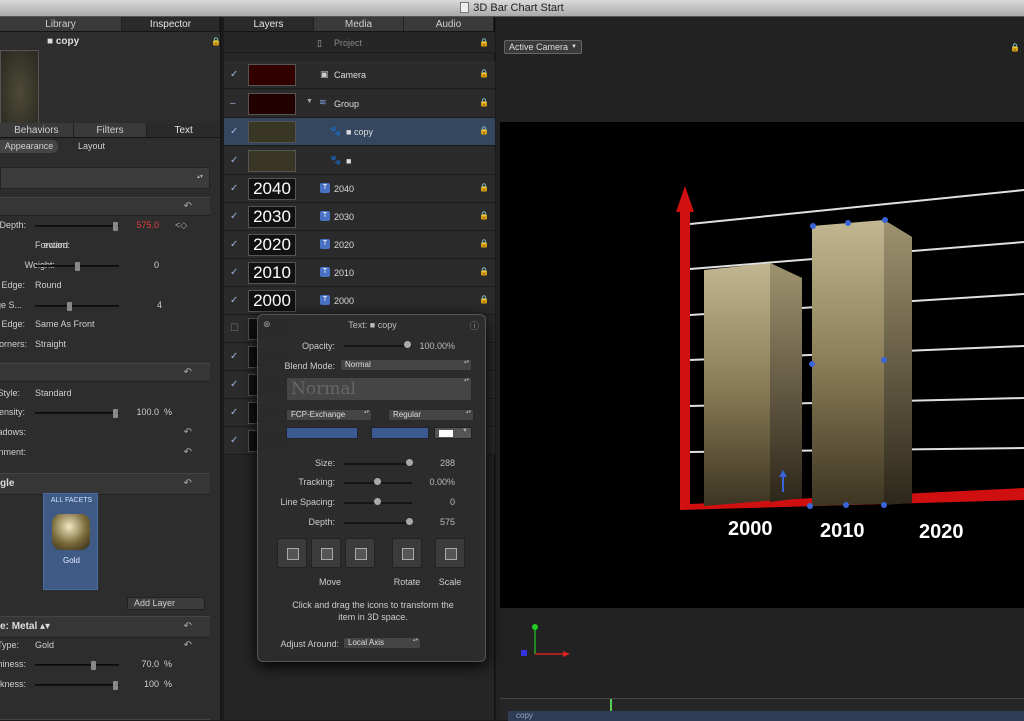 The height and width of the screenshot is (721, 1024). What do you see at coordinates (29, 146) in the screenshot?
I see `tab-appearance: Appearance` at bounding box center [29, 146].